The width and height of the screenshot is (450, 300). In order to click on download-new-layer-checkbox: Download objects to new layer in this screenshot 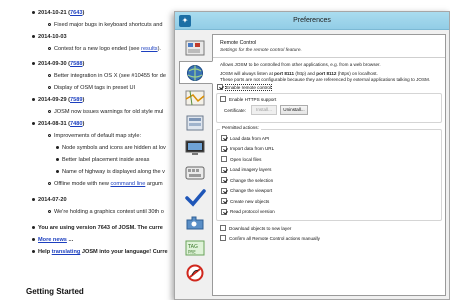, I will do `click(255, 228)`.